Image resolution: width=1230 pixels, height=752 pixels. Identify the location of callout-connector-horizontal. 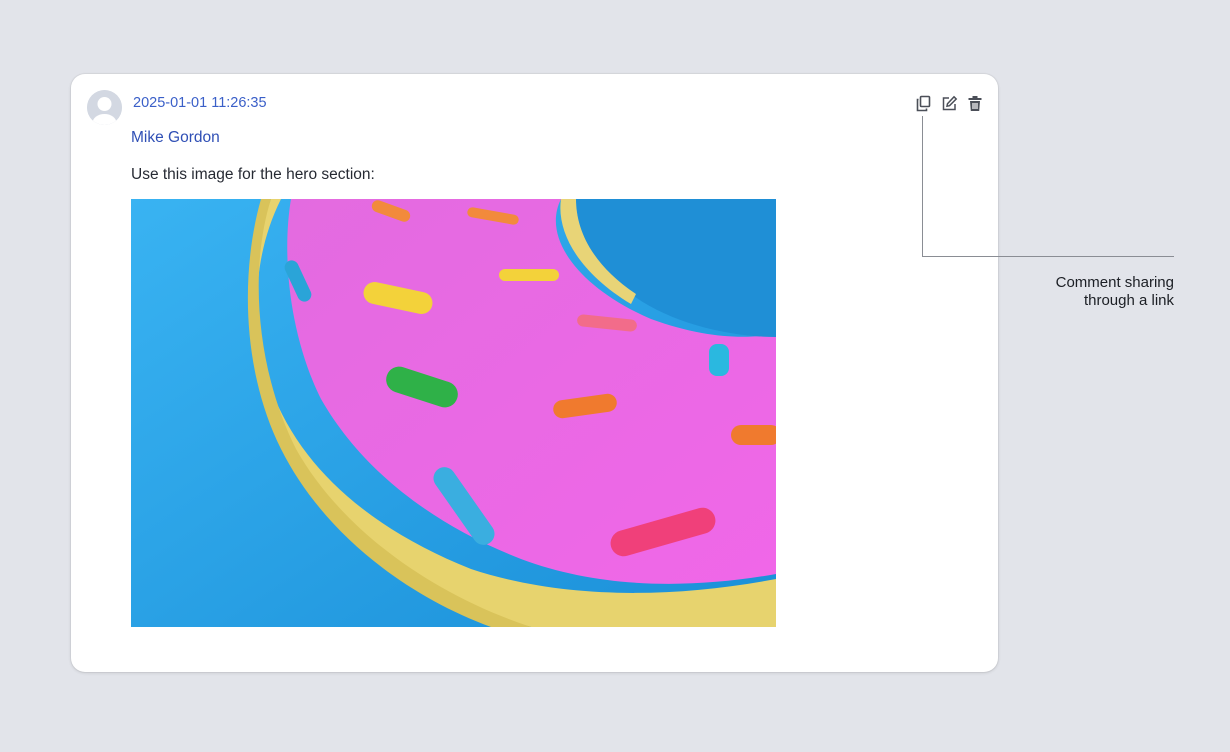
(1048, 256).